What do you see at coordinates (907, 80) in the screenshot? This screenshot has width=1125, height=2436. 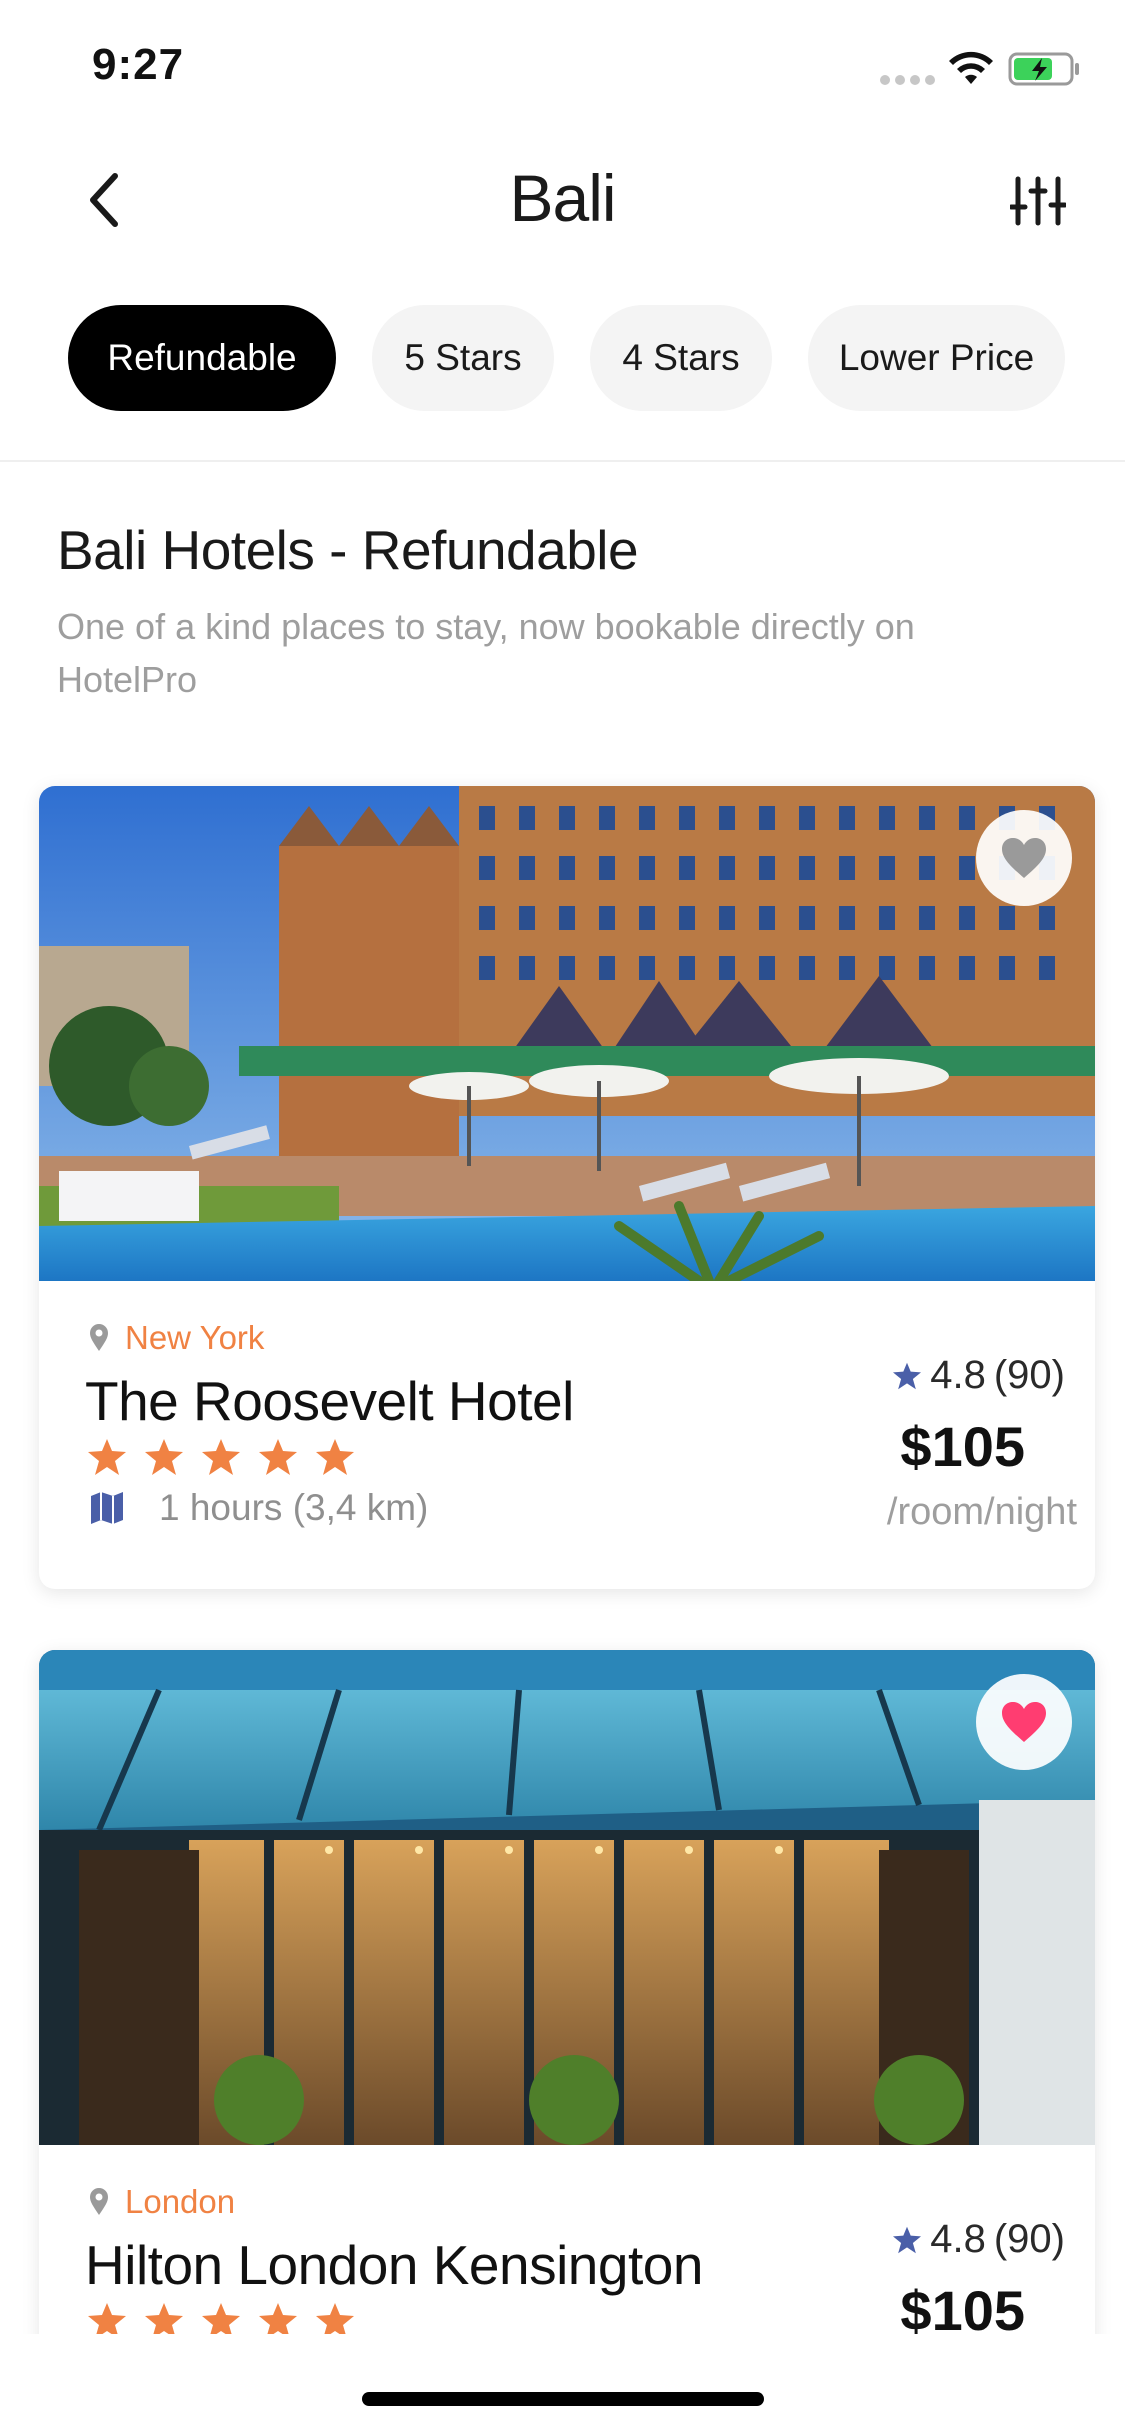 I see `signal-icon` at bounding box center [907, 80].